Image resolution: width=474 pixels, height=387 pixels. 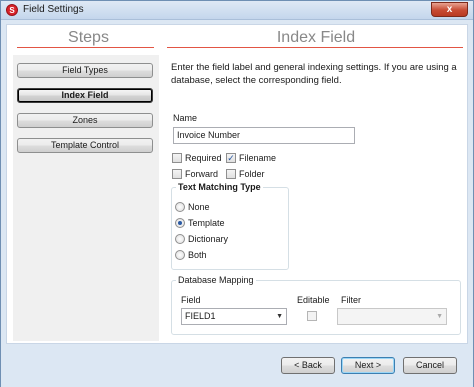 I want to click on close-button: x, so click(x=449, y=9).